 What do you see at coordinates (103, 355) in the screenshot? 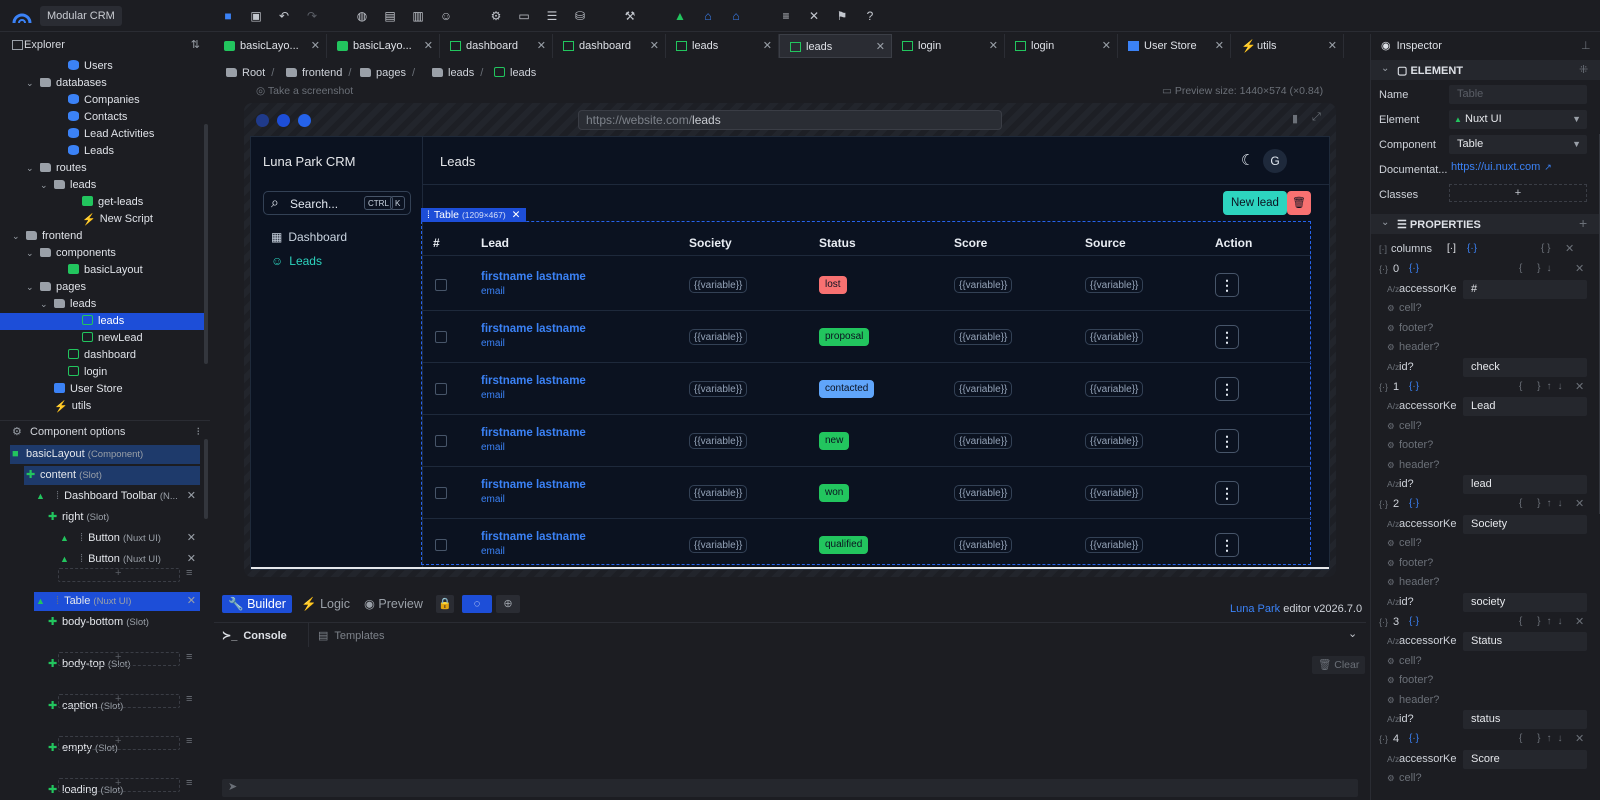
I see `tree-item: dashboard` at bounding box center [103, 355].